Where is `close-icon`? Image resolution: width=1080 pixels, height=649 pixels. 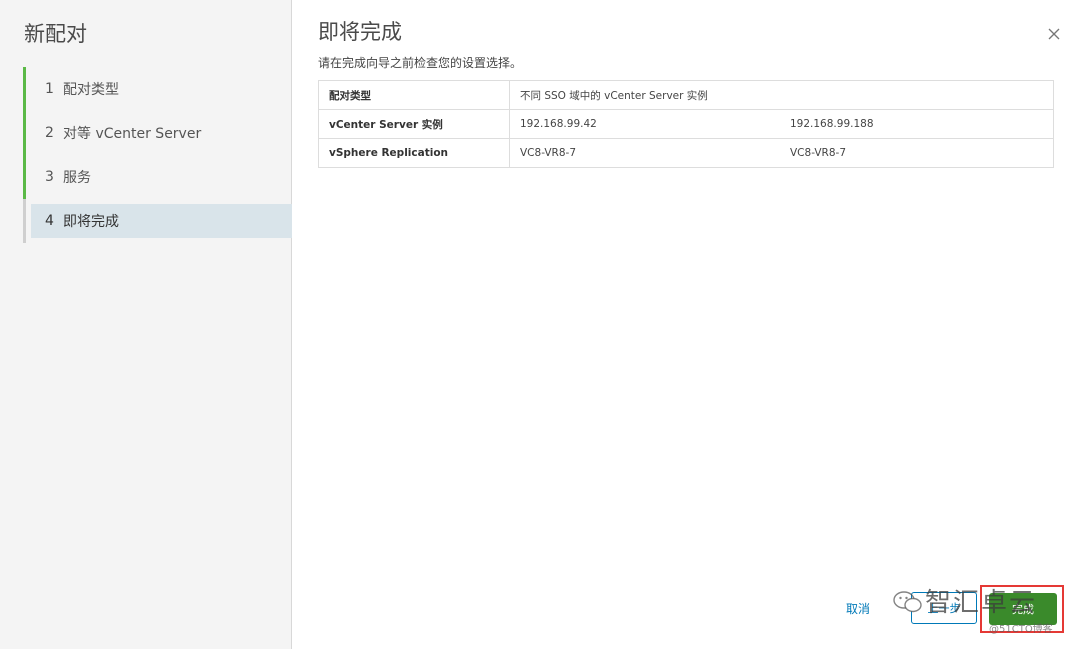
close-icon is located at coordinates (1054, 34).